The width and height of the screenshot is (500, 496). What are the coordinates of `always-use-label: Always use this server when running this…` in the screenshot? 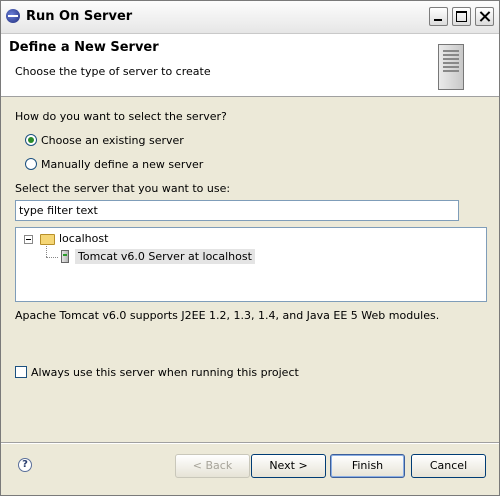 It's located at (165, 372).